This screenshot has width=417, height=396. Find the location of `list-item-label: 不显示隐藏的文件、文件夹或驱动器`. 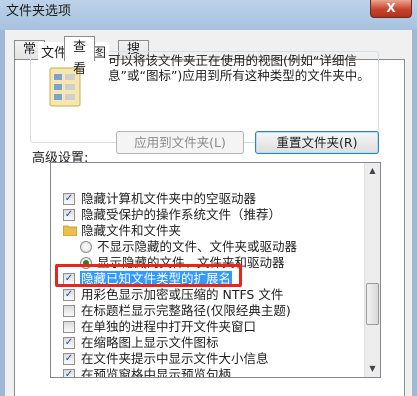

list-item-label: 不显示隐藏的文件、文件夹或驱动器 is located at coordinates (197, 246).